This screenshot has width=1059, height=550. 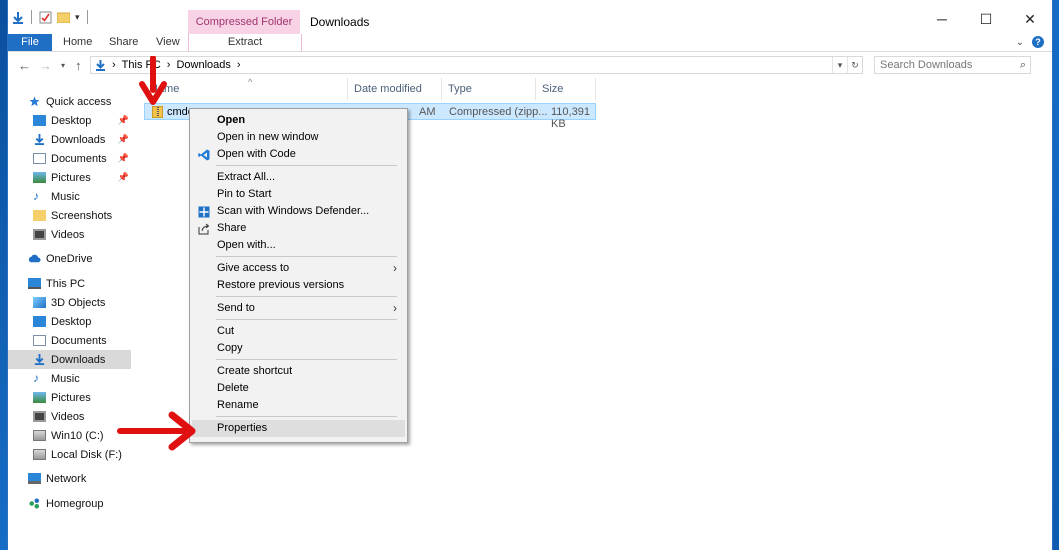 I want to click on tab-extract: Extract, so click(x=245, y=42).